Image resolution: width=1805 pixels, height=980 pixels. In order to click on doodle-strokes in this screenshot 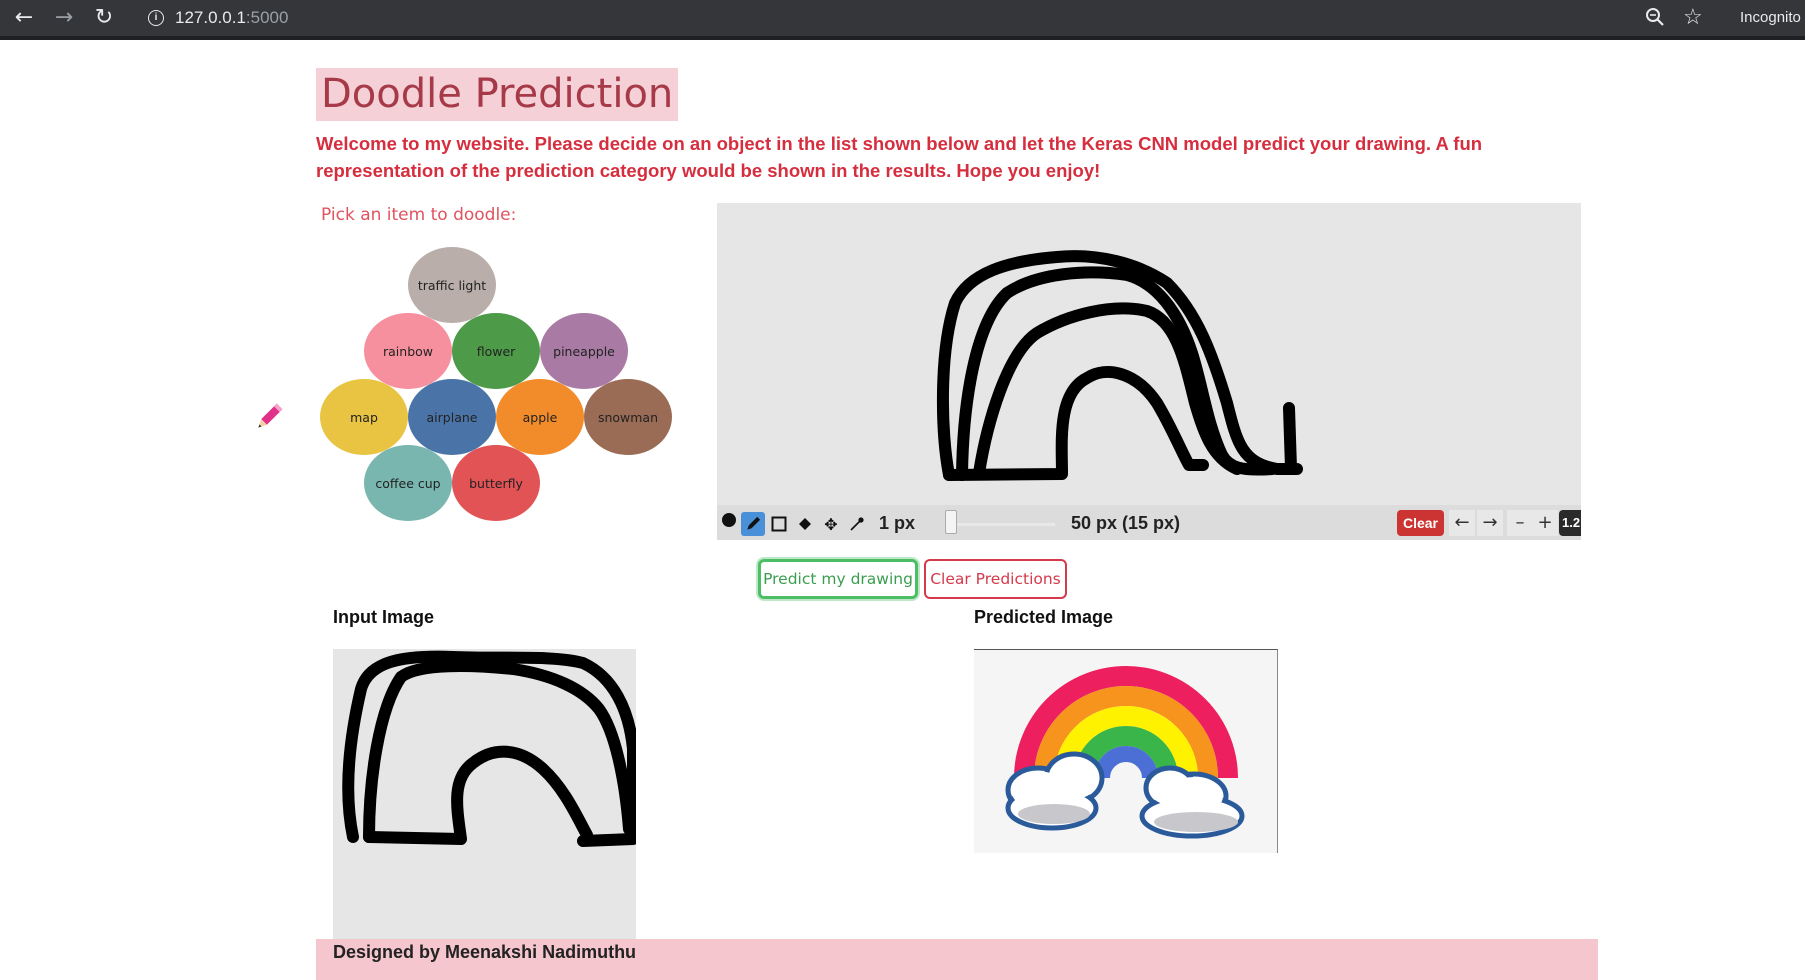, I will do `click(1119, 365)`.